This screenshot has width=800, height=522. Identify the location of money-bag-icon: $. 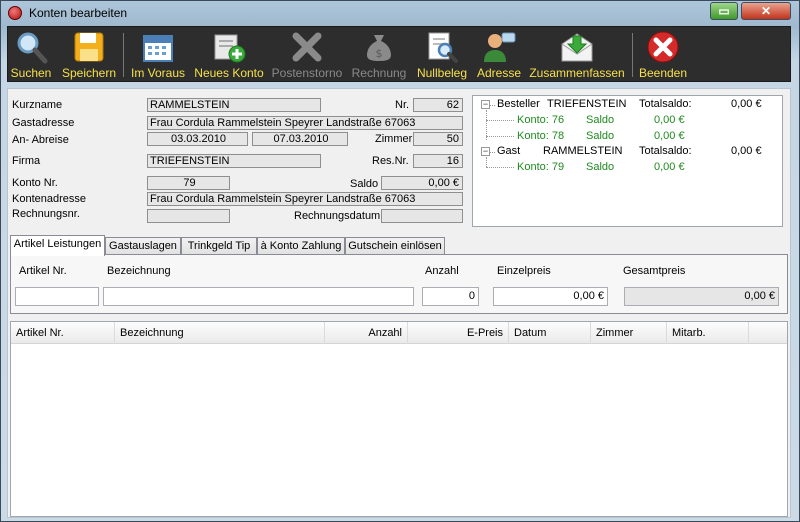
(379, 48).